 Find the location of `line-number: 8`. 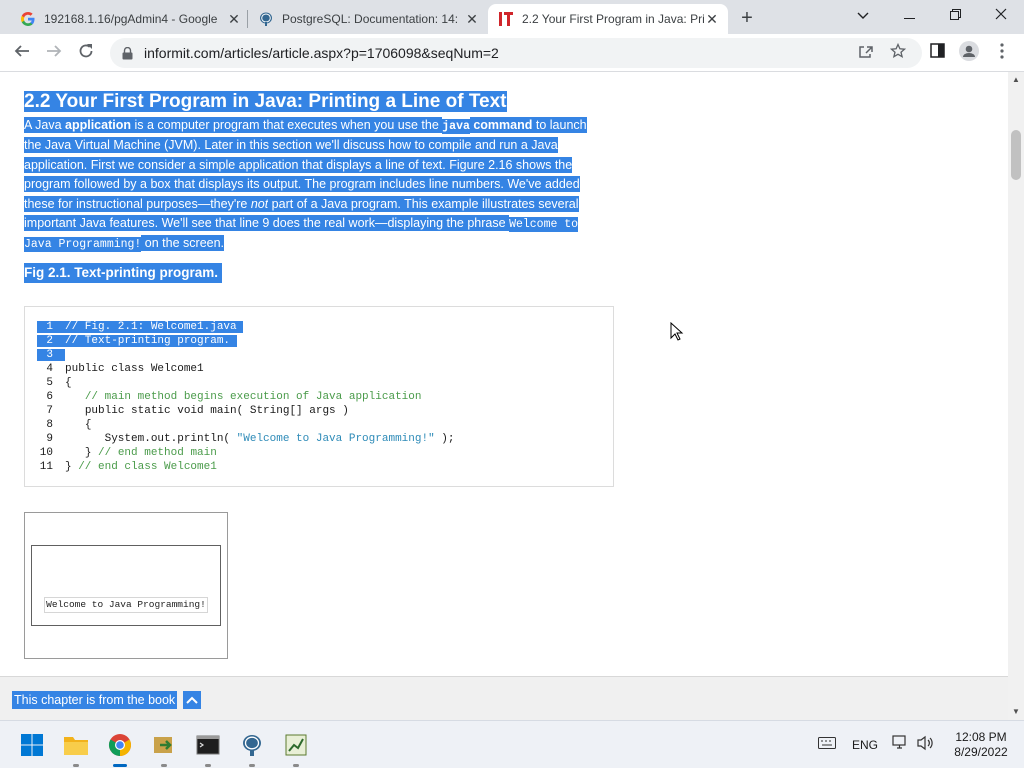

line-number: 8 is located at coordinates (49, 425).